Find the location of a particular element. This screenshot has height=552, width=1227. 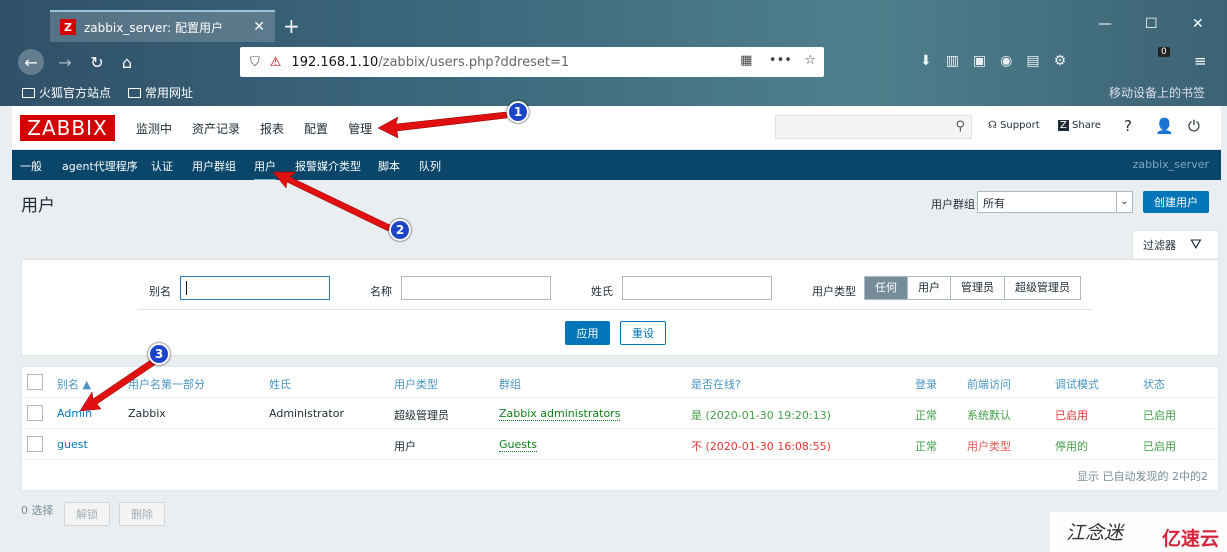

menu-administration: 管理 is located at coordinates (360, 129).